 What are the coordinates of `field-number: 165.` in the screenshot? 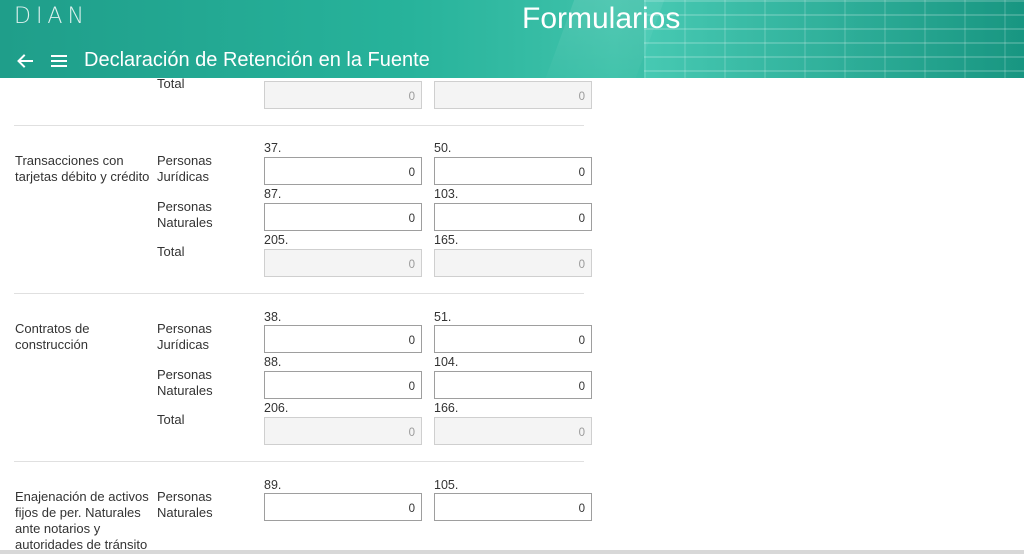 It's located at (446, 240).